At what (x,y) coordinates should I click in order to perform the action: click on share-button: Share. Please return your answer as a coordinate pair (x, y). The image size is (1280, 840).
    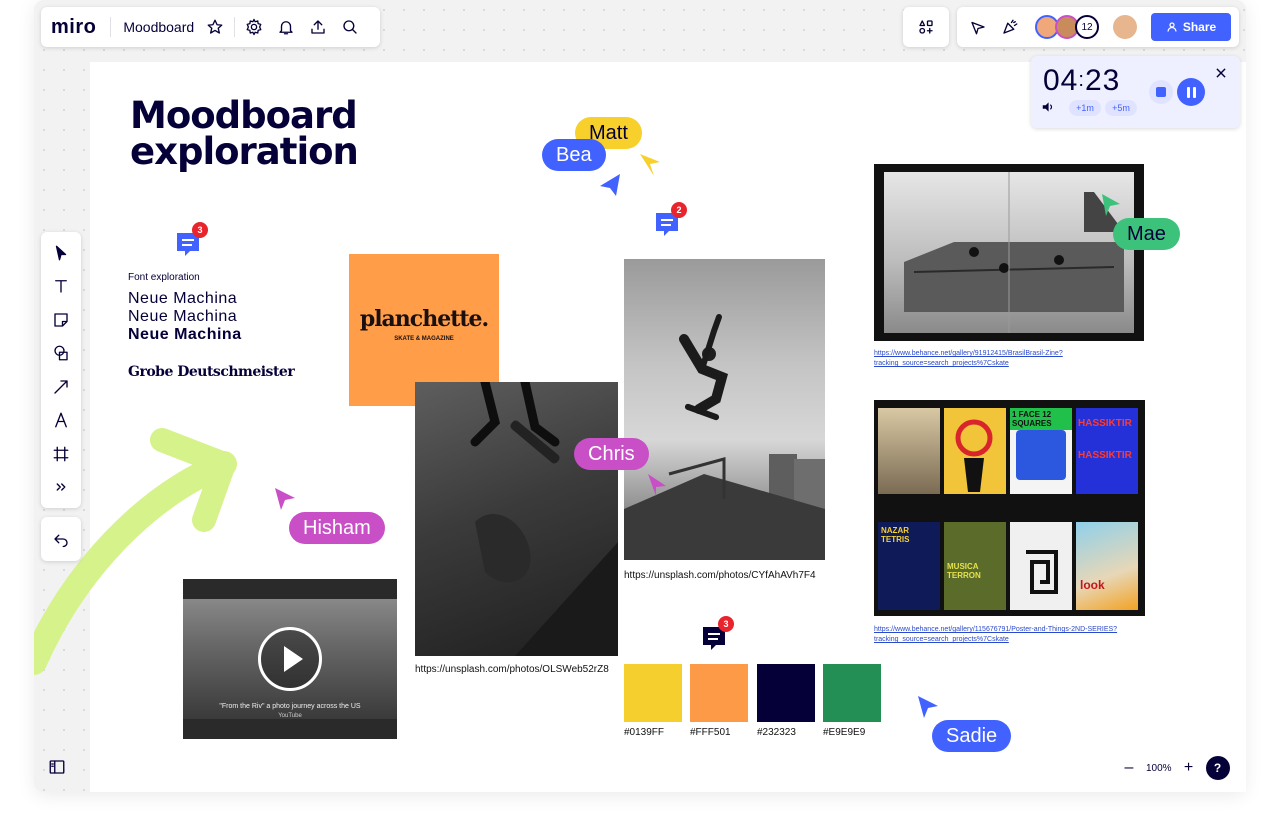
    Looking at the image, I should click on (1191, 27).